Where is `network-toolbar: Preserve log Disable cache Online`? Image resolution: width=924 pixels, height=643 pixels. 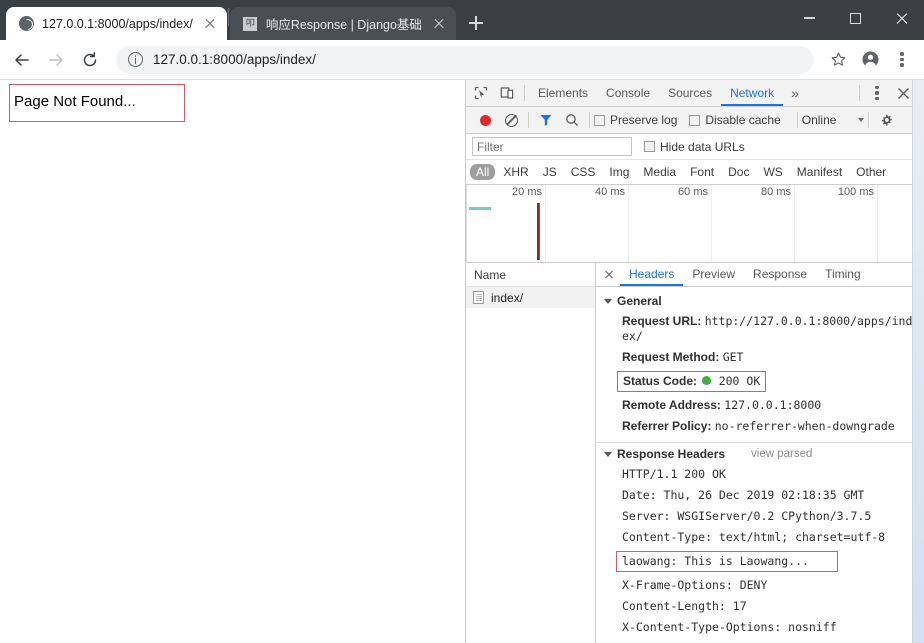
network-toolbar: Preserve log Disable cache Online is located at coordinates (695, 120).